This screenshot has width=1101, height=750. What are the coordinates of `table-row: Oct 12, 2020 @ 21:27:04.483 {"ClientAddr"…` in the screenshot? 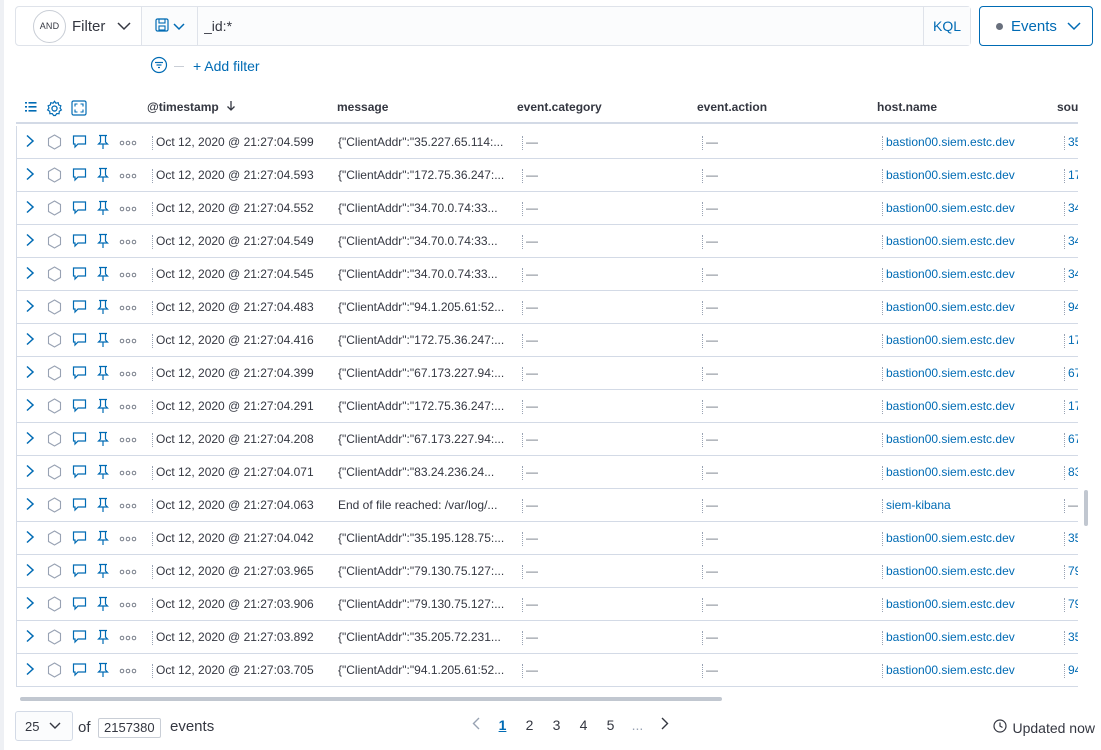 It's located at (547, 307).